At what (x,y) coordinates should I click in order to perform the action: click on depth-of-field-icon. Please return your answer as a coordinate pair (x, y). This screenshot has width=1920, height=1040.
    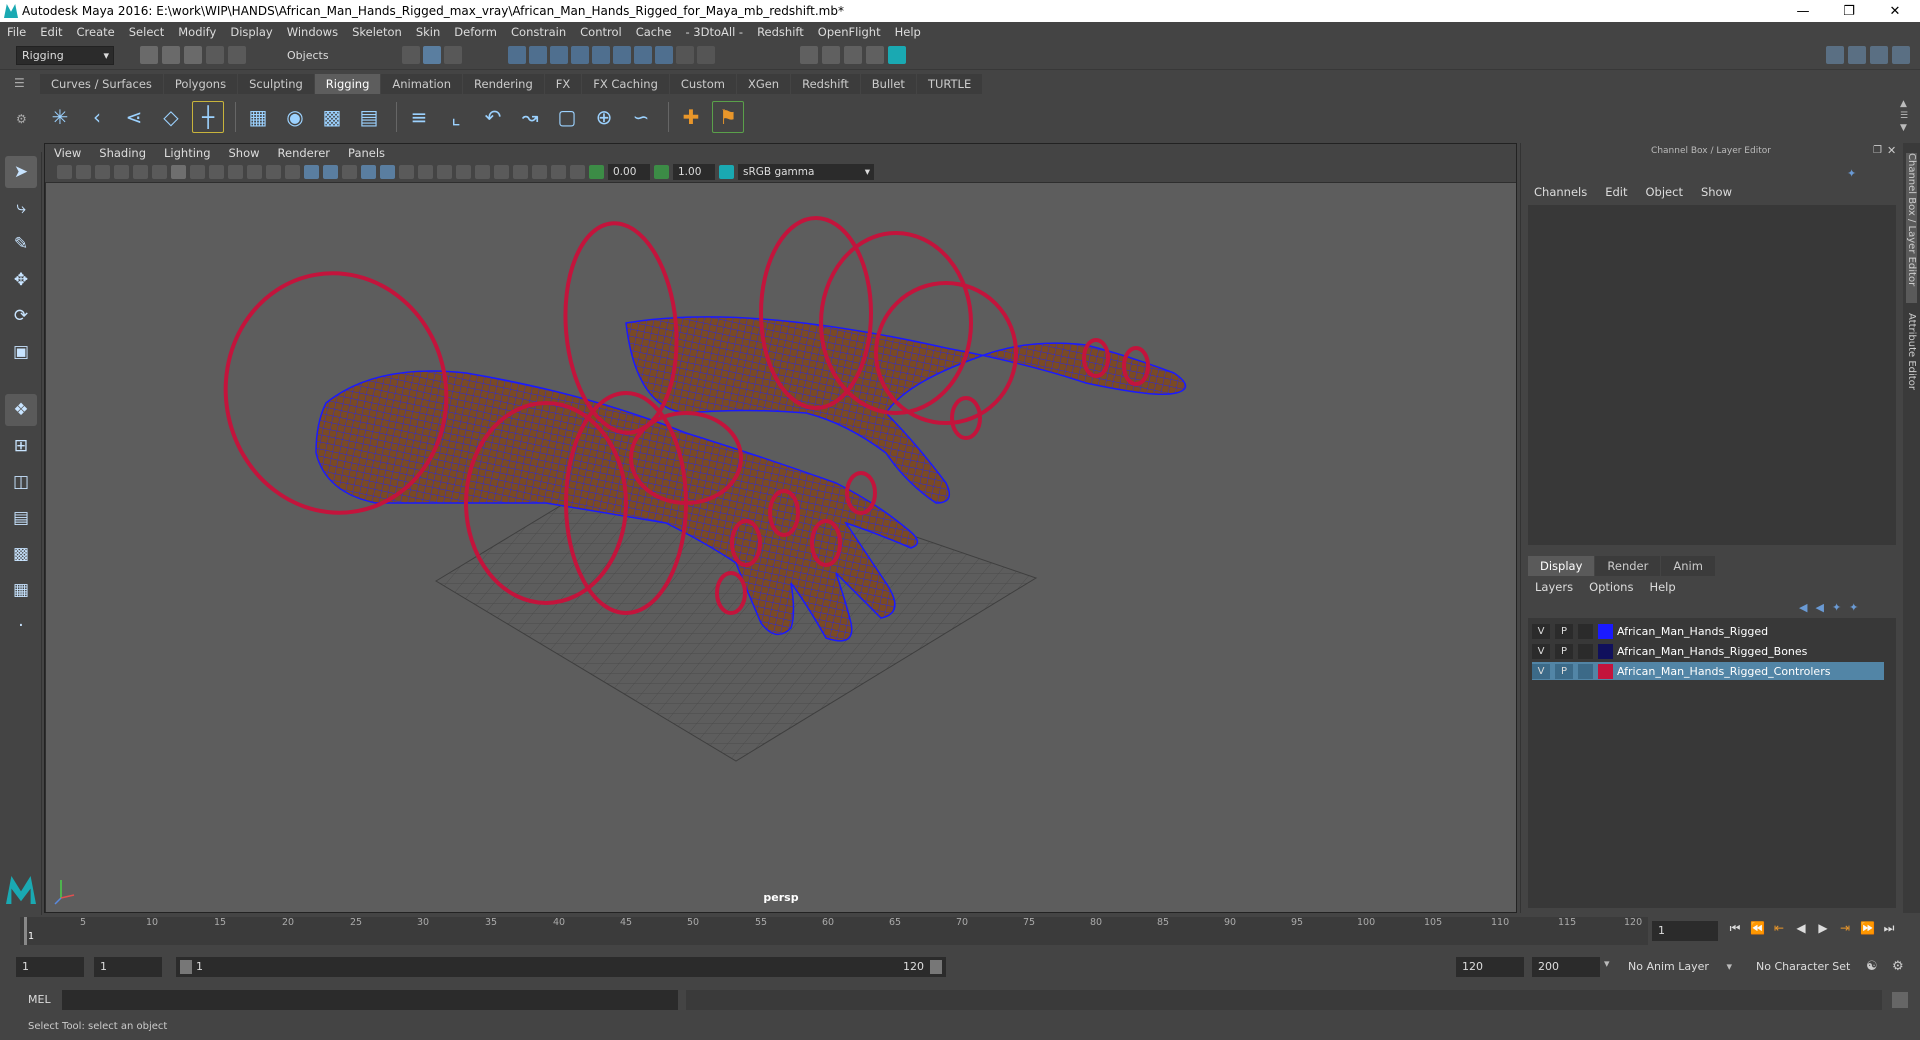
    Looking at the image, I should click on (501, 172).